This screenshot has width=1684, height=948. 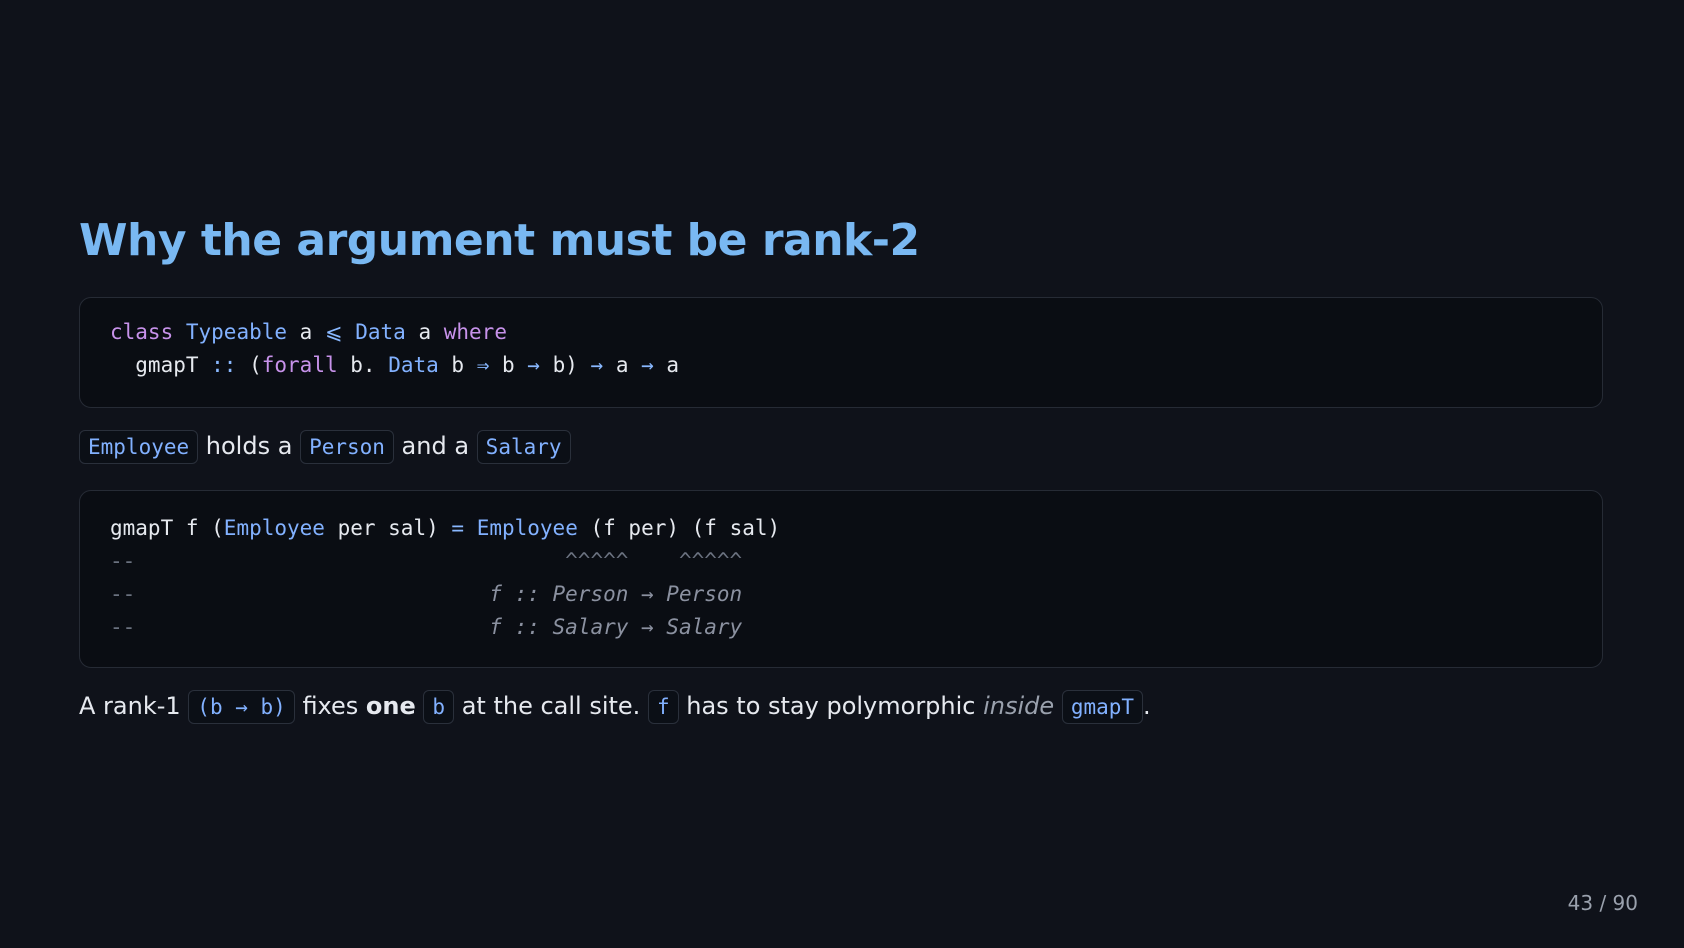 What do you see at coordinates (499, 240) in the screenshot?
I see `slide-title: Why the argument must be rank-2` at bounding box center [499, 240].